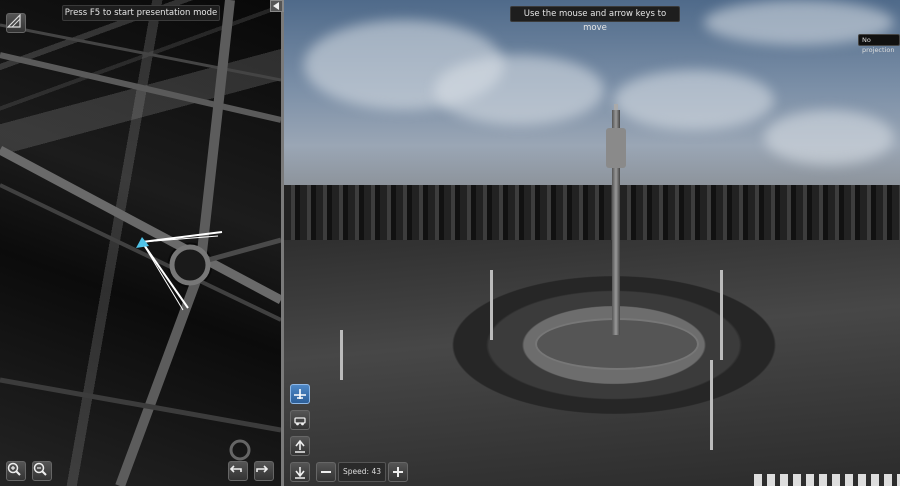  I want to click on zoom-out-icon, so click(40, 469).